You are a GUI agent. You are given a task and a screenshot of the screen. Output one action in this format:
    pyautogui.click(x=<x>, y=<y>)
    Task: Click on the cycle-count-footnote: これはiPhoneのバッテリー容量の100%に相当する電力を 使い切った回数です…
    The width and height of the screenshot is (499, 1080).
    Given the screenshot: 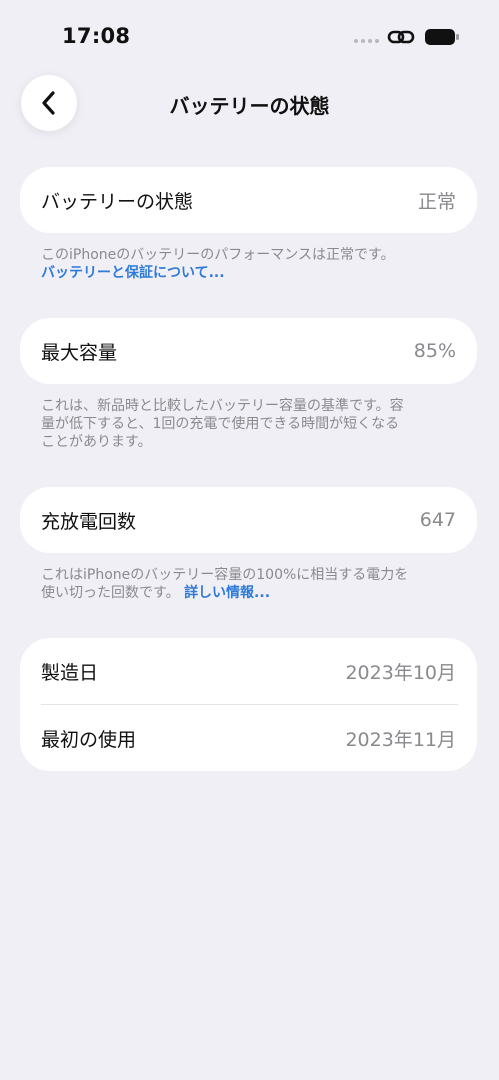 What is the action you would take?
    pyautogui.click(x=251, y=584)
    